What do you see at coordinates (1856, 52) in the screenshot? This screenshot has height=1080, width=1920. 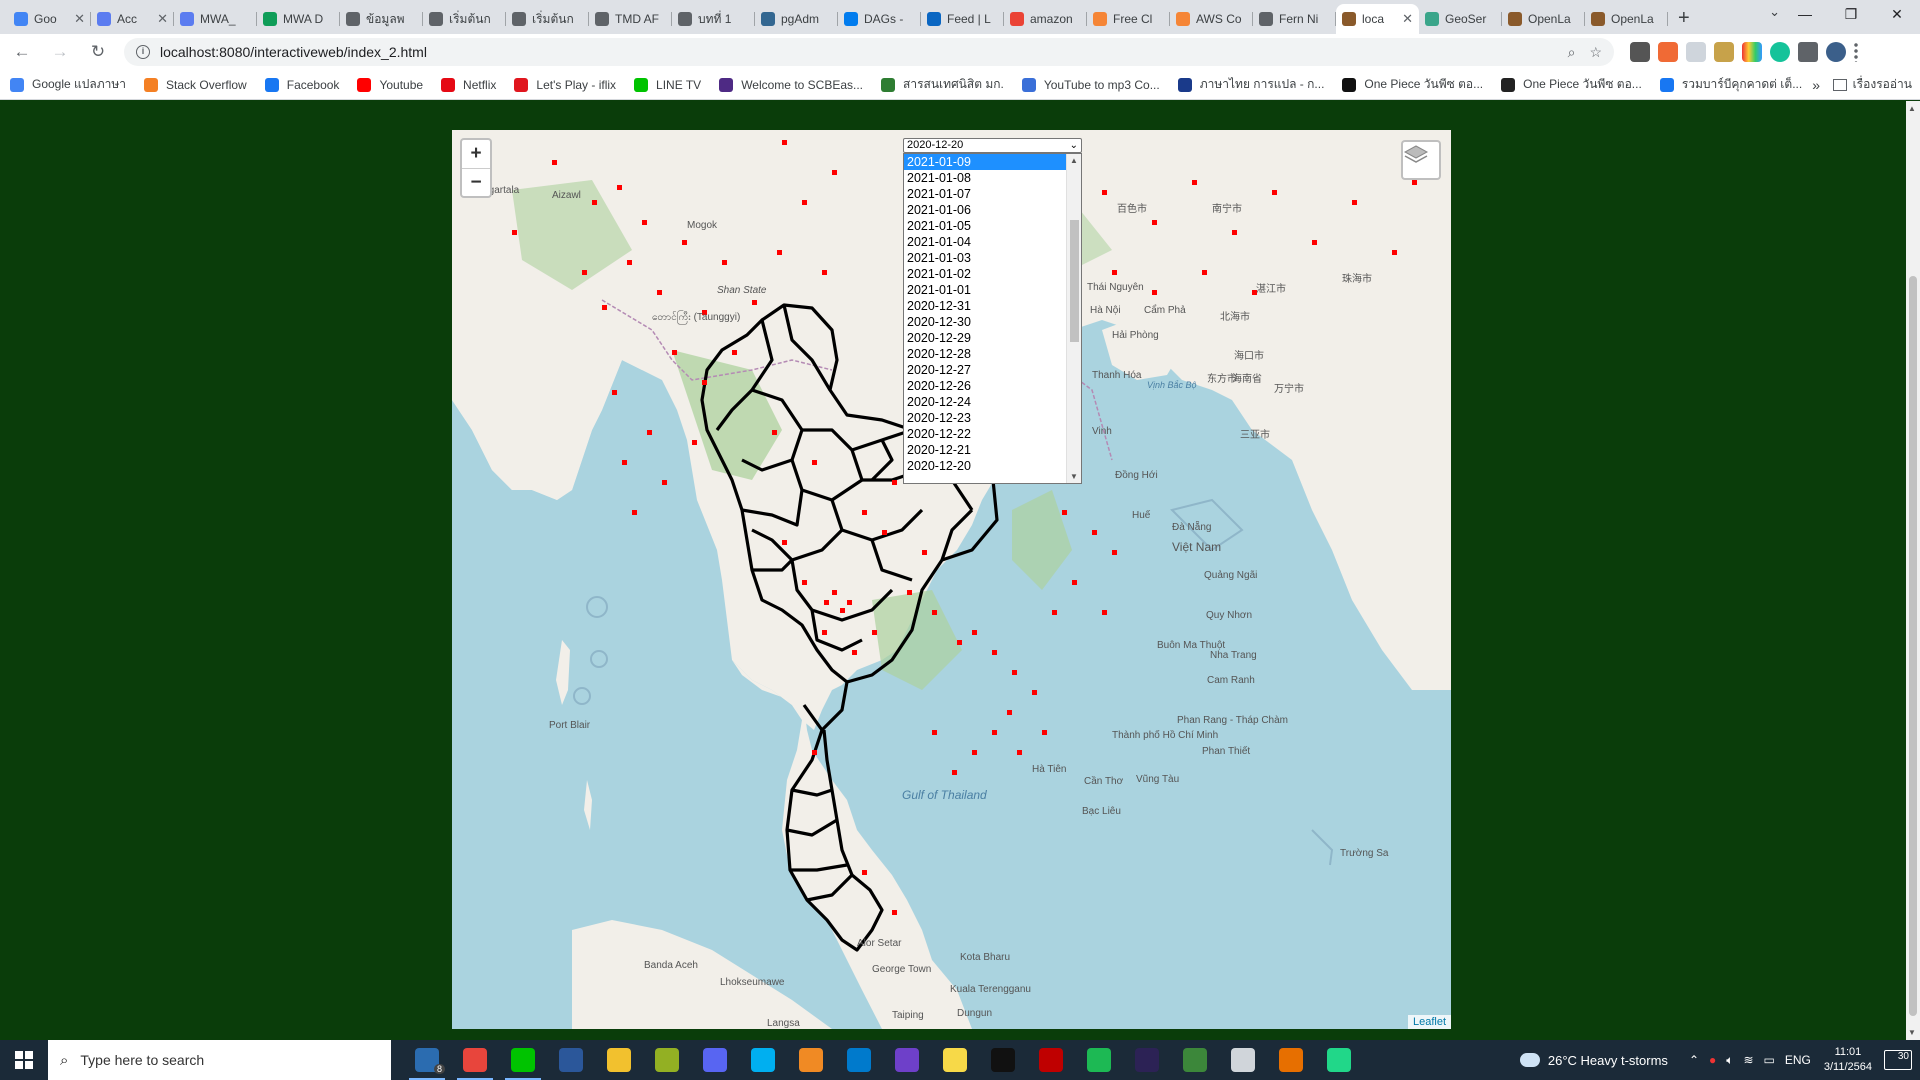 I see `menu-kebab-icon` at bounding box center [1856, 52].